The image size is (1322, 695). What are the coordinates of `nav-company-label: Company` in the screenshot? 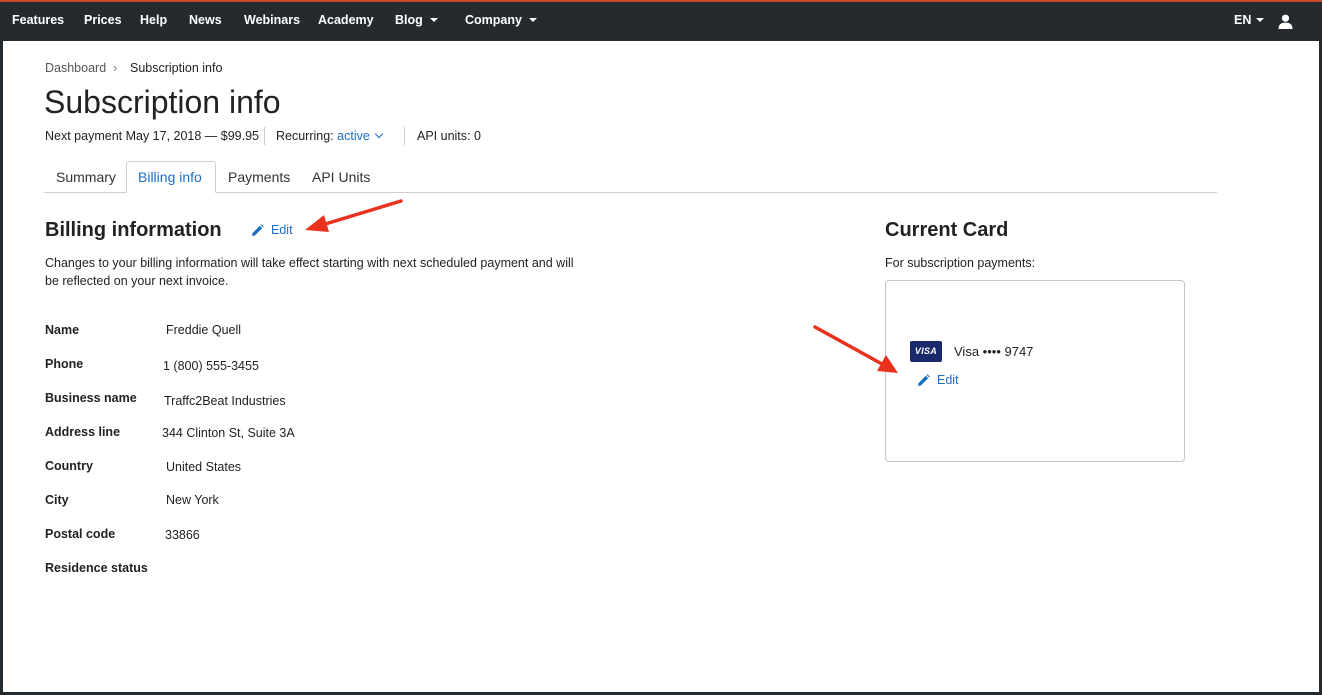 It's located at (493, 20).